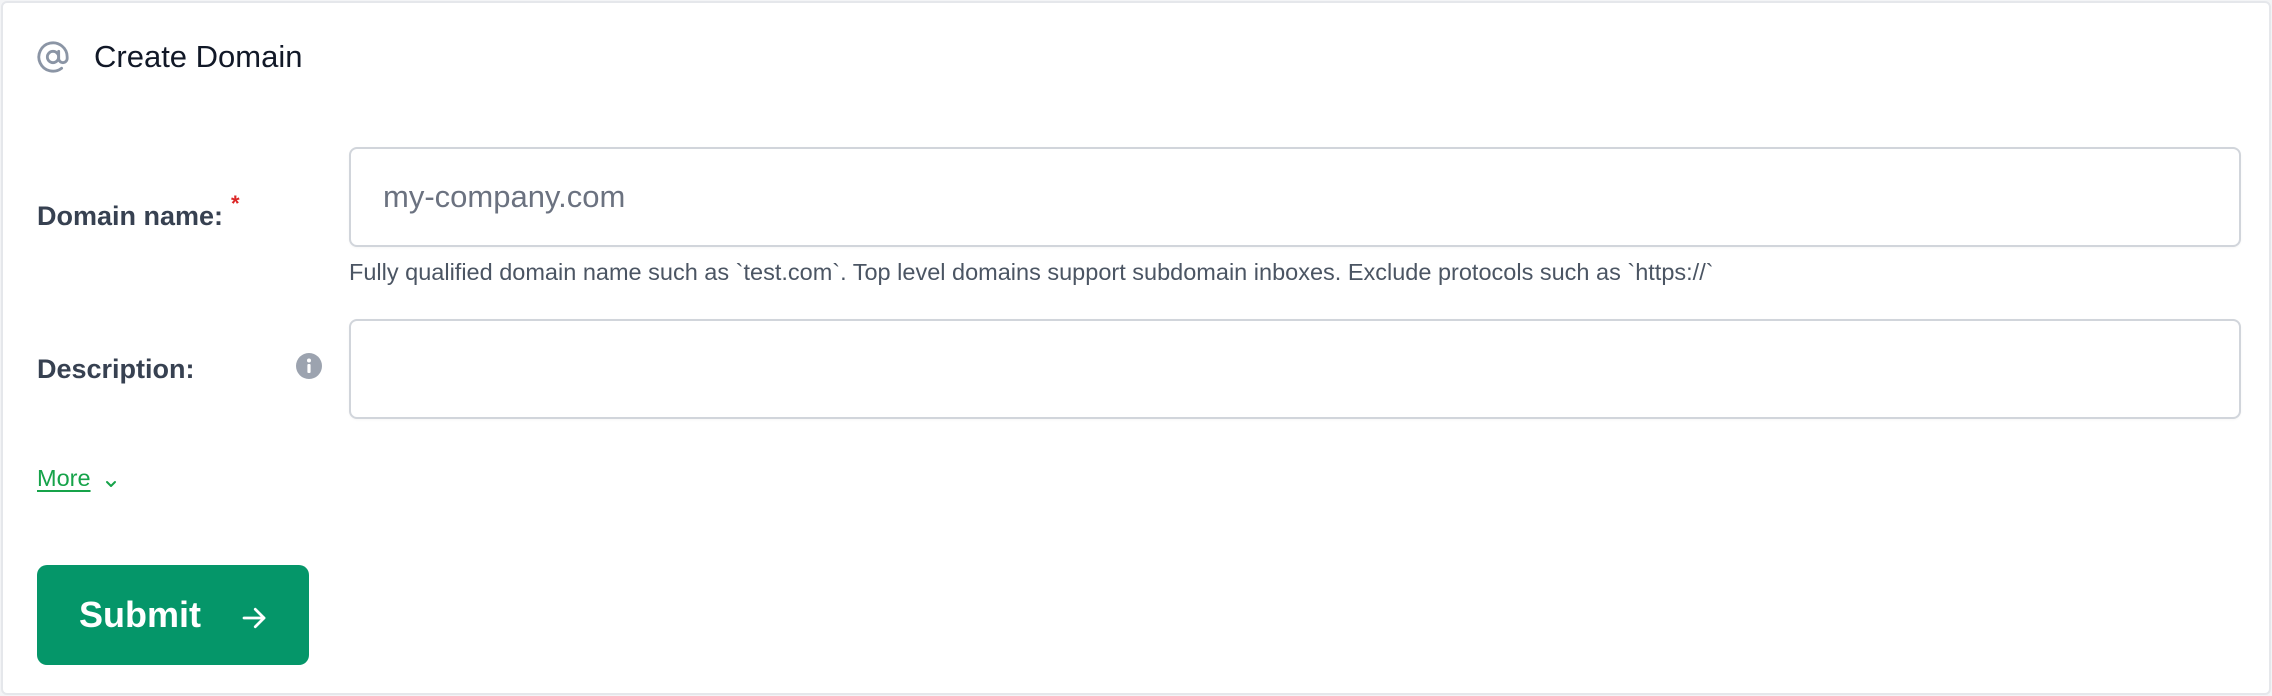 This screenshot has width=2272, height=696. I want to click on arrow-right-icon, so click(254, 615).